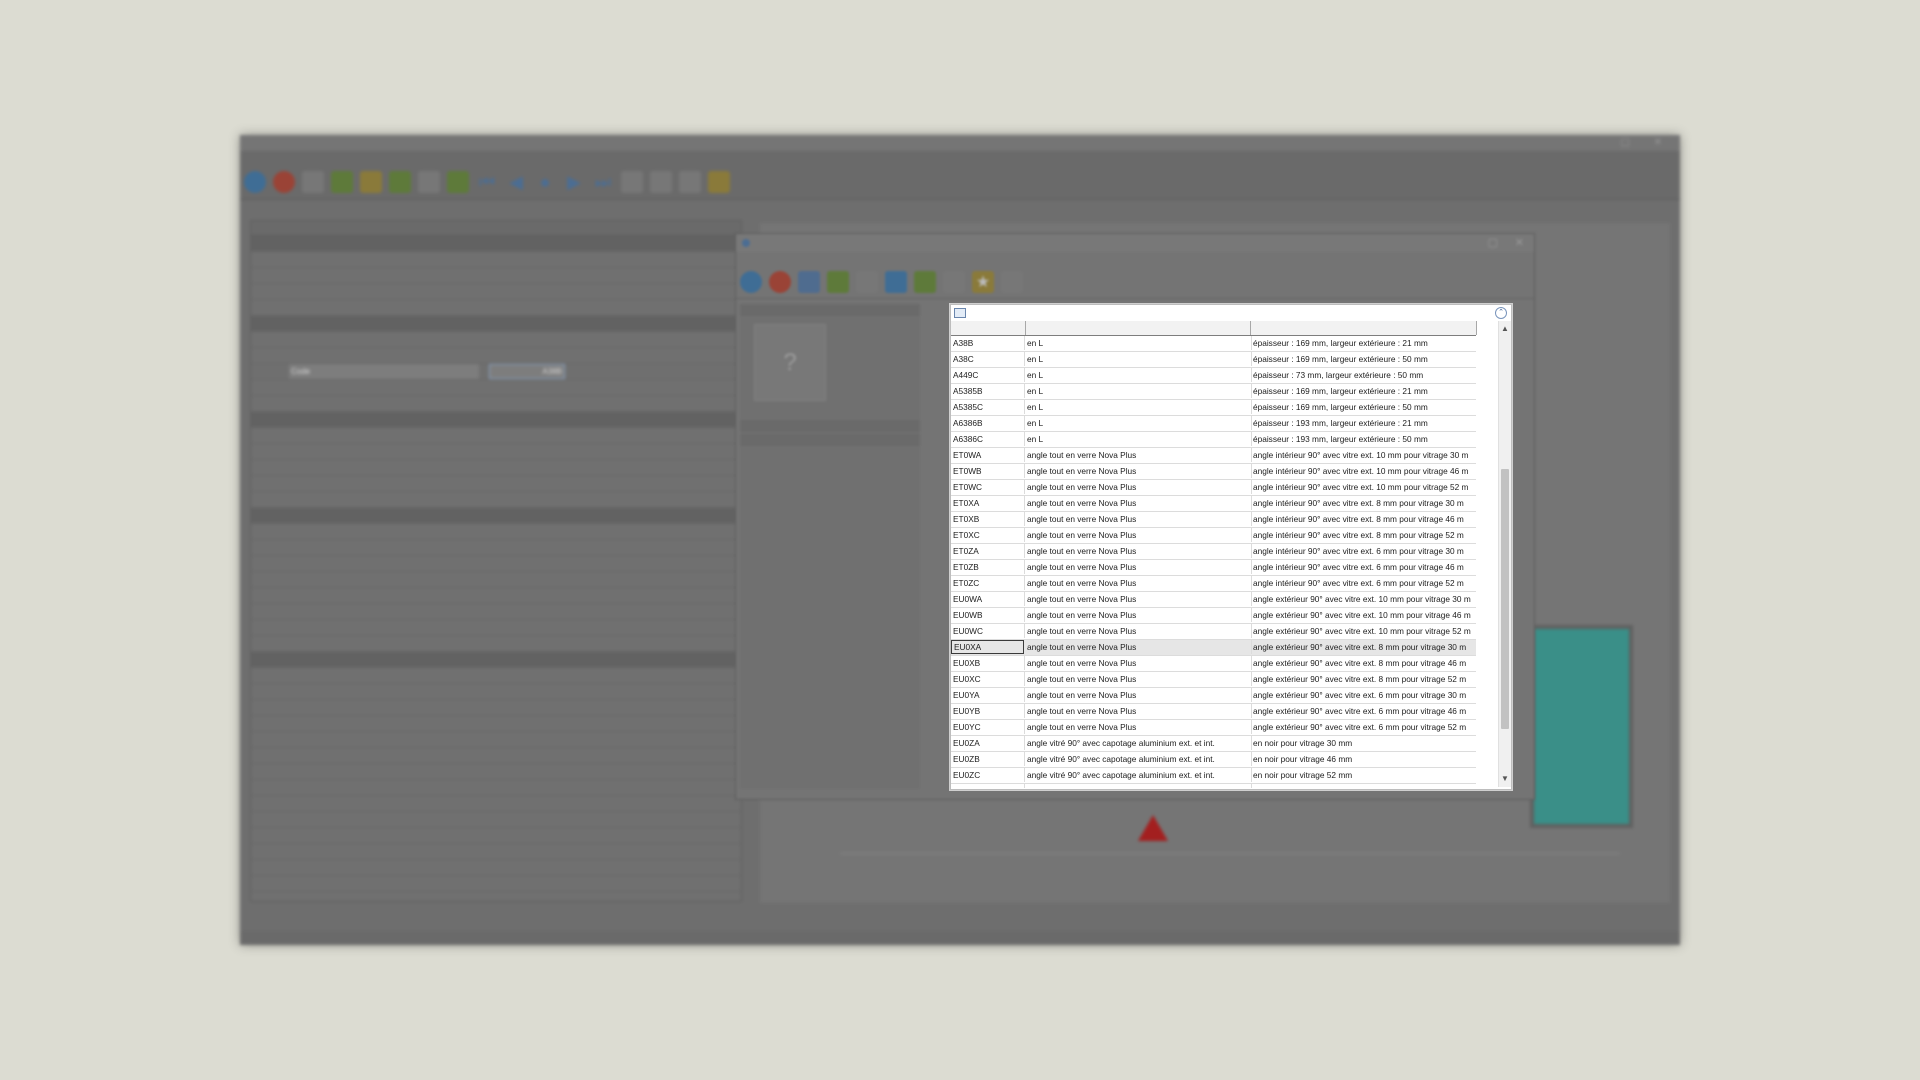 The width and height of the screenshot is (1920, 1080). Describe the element at coordinates (983, 282) in the screenshot. I see `star-icon: ★` at that location.